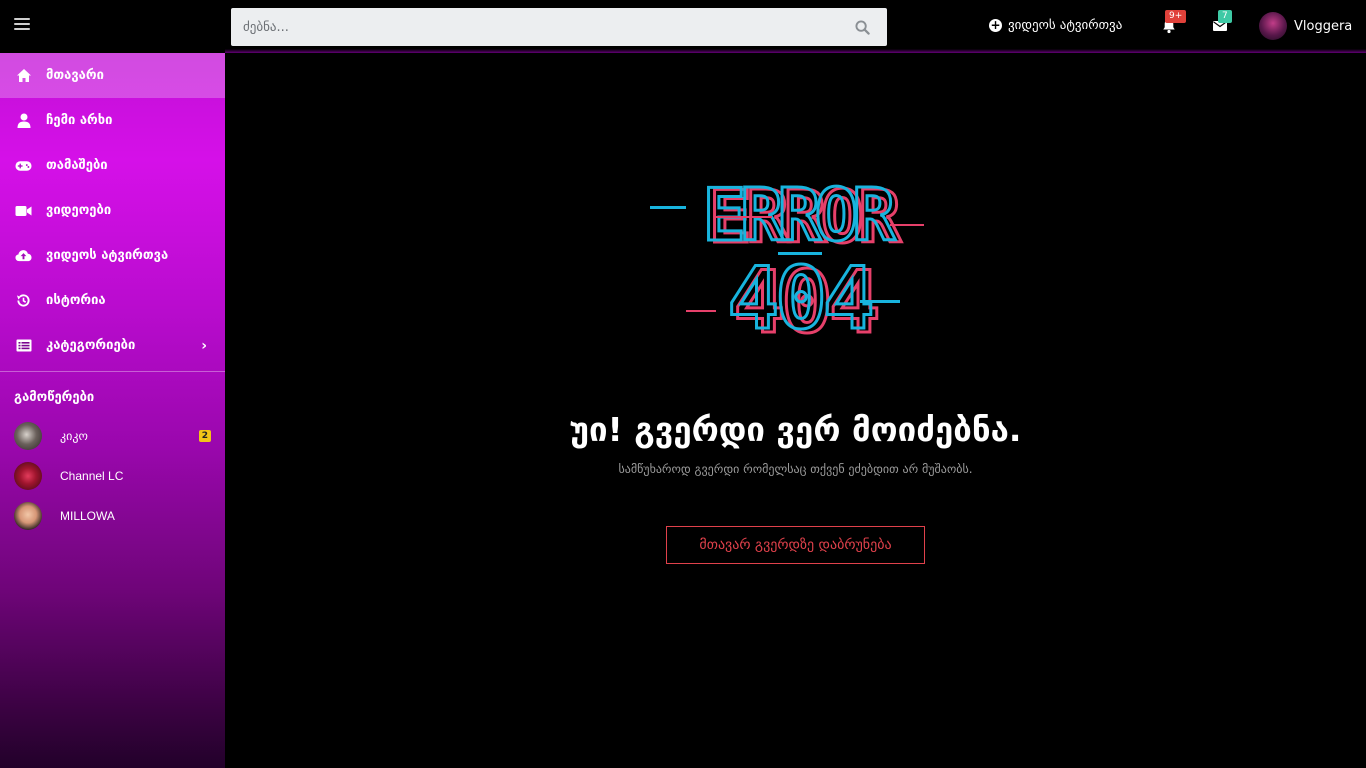 The image size is (1366, 768). I want to click on messages-badge: 7, so click(1225, 16).